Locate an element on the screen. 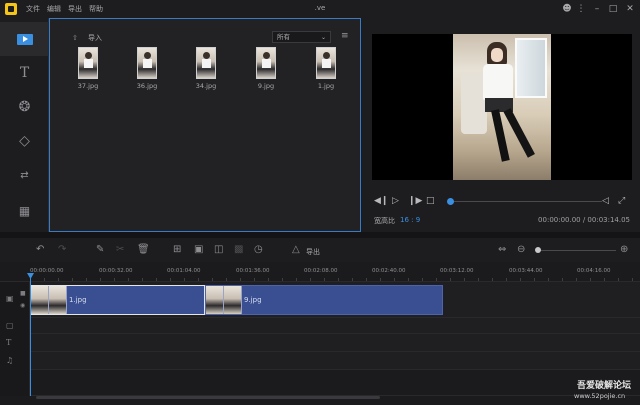 This screenshot has width=640, height=405. watermark-text: 吾爱破解论坛 is located at coordinates (604, 386).